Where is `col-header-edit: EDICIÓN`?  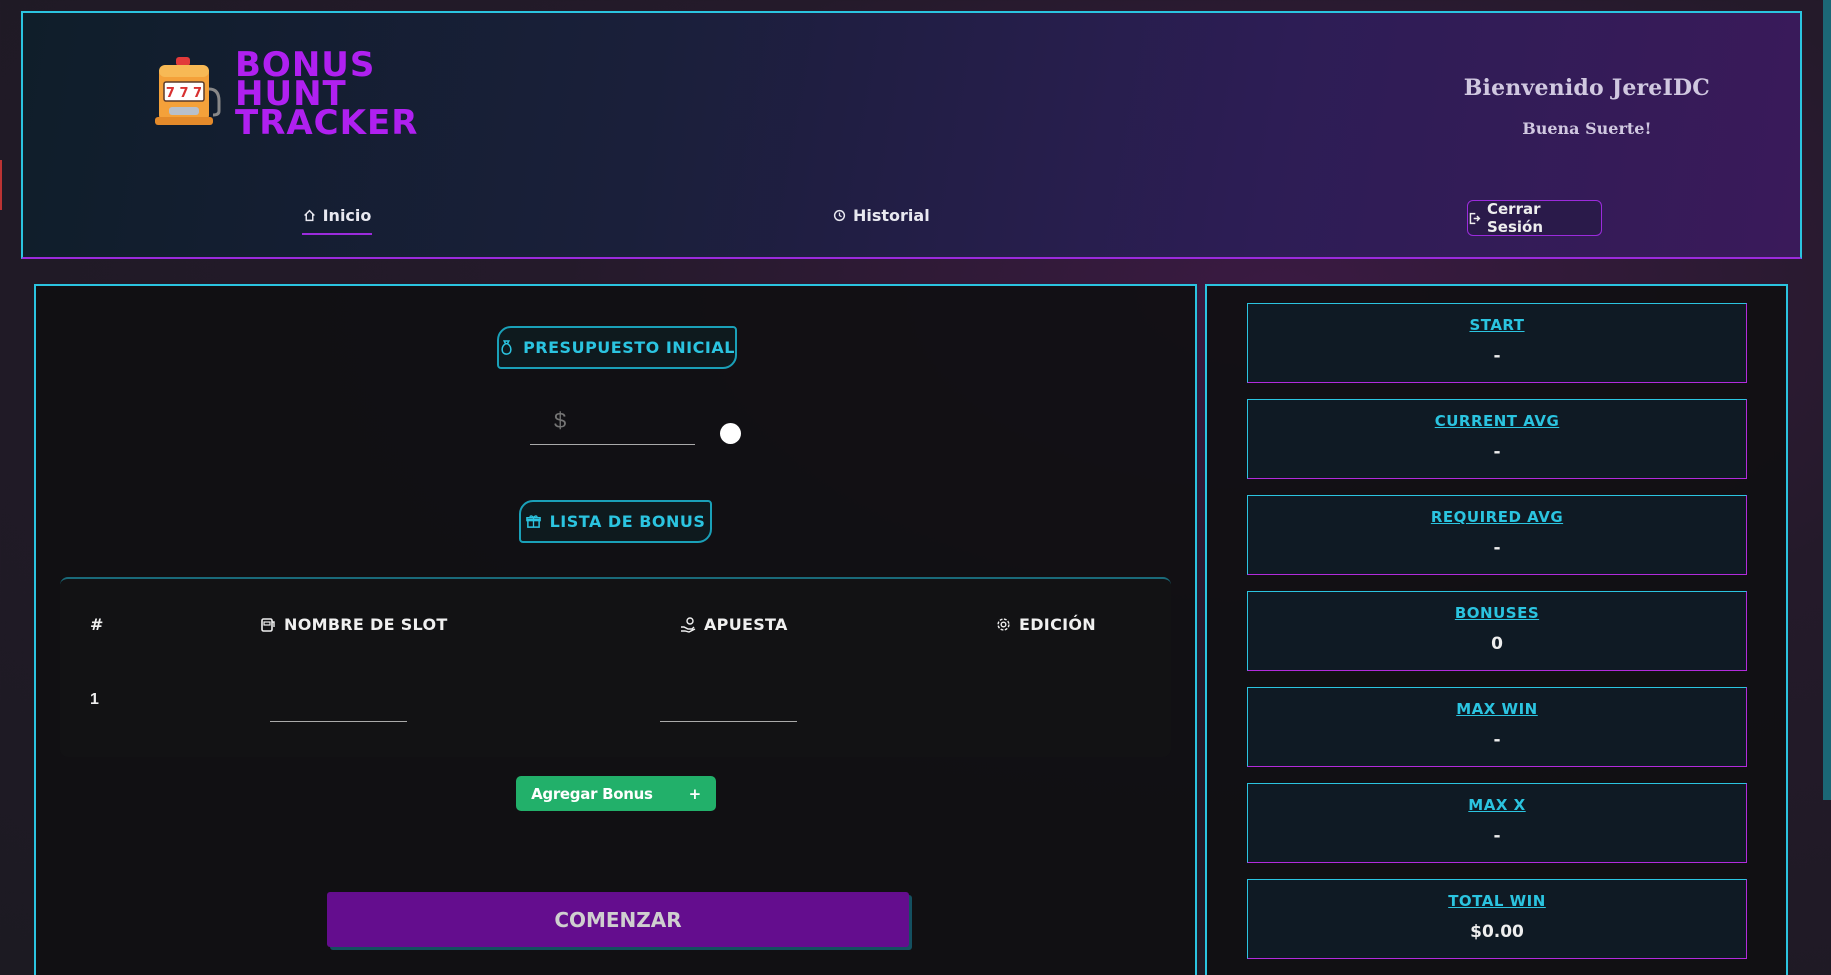 col-header-edit: EDICIÓN is located at coordinates (1046, 624).